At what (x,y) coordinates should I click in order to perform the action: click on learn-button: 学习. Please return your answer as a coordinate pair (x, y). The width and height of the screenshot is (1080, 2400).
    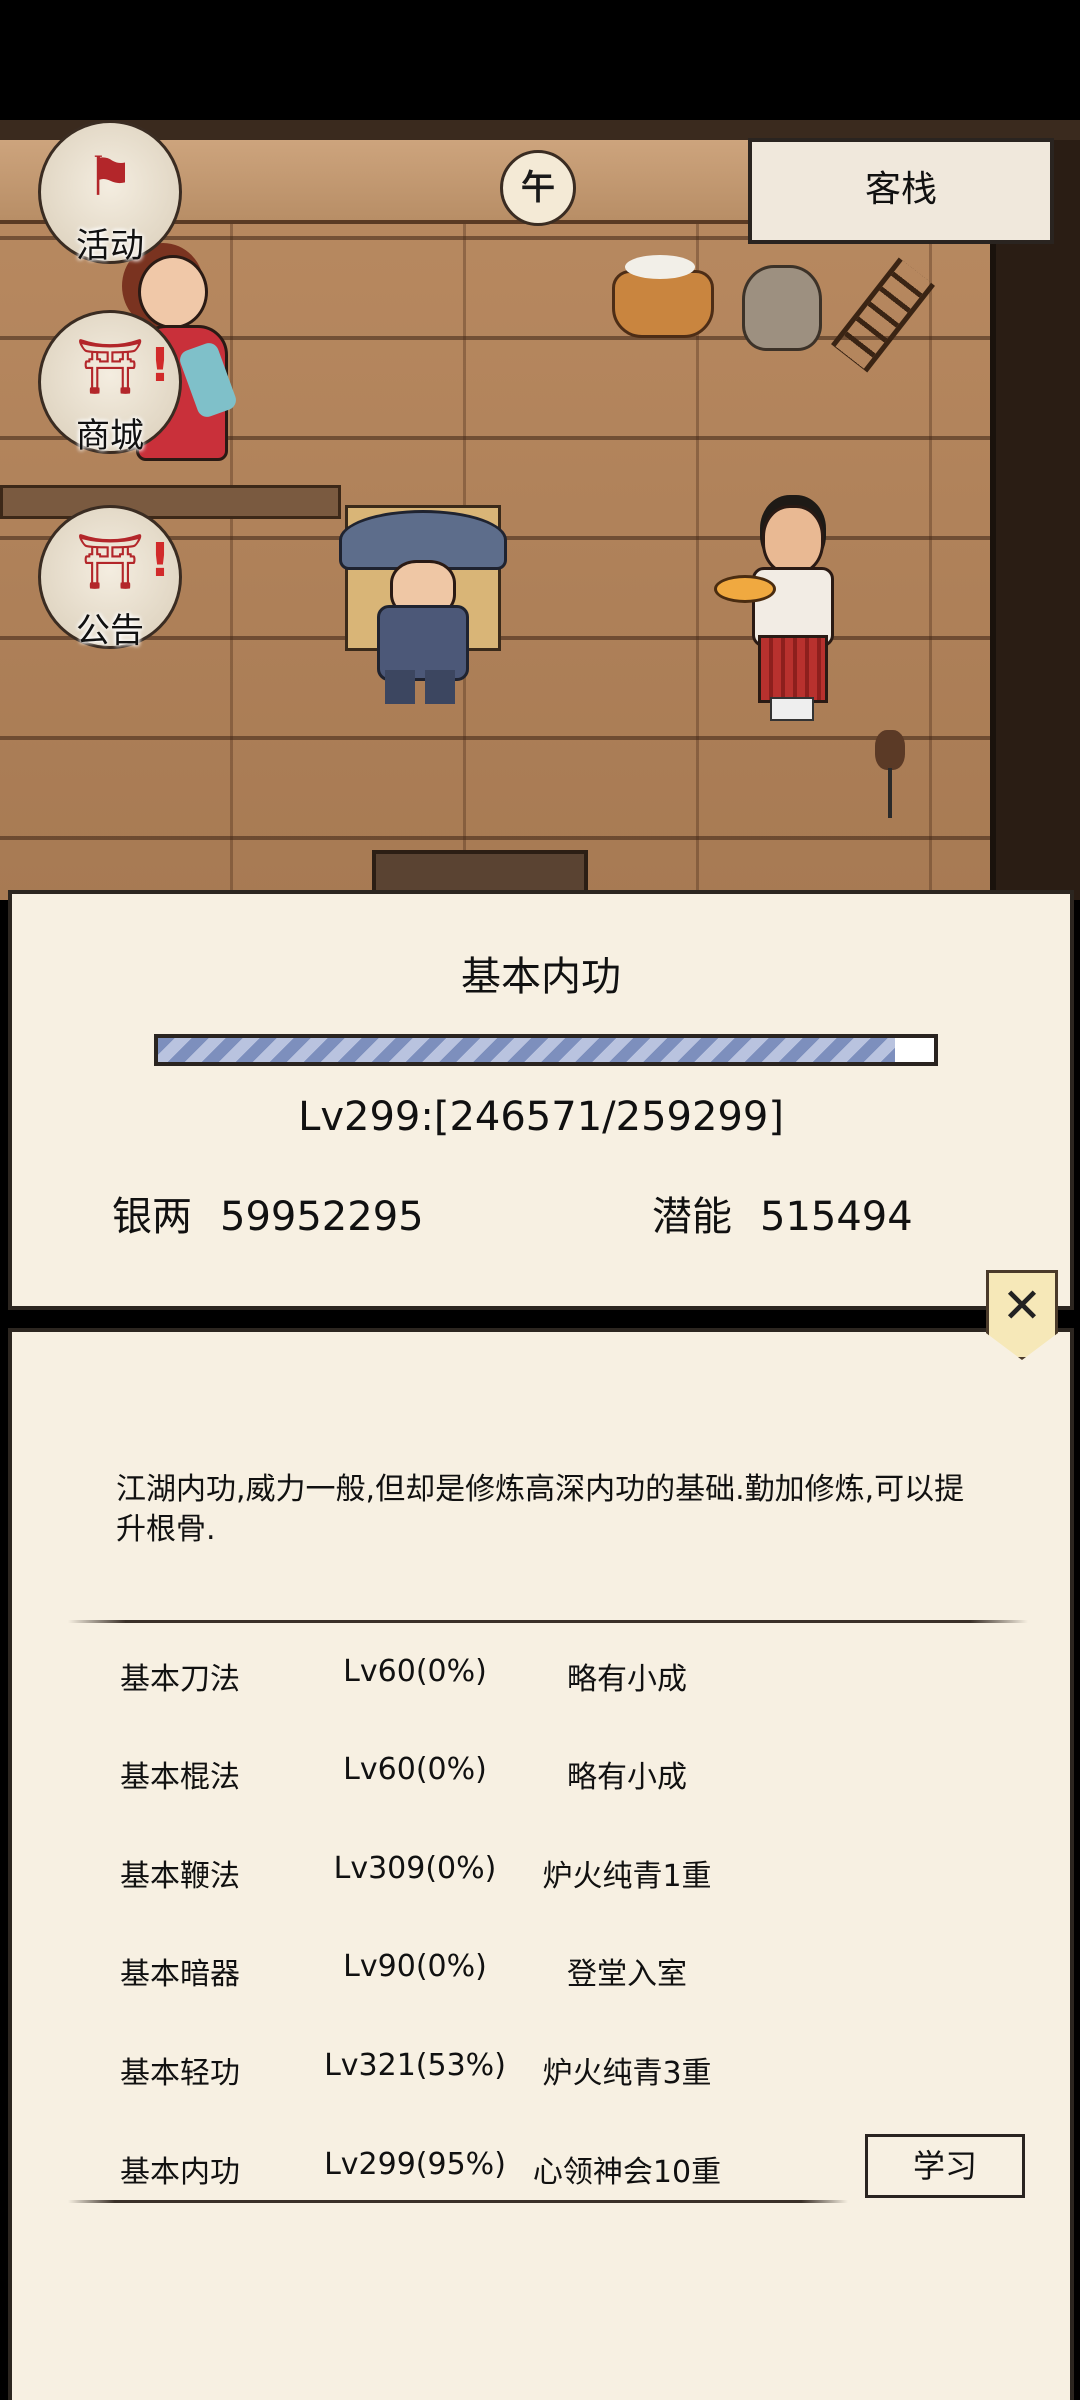
    Looking at the image, I should click on (945, 2166).